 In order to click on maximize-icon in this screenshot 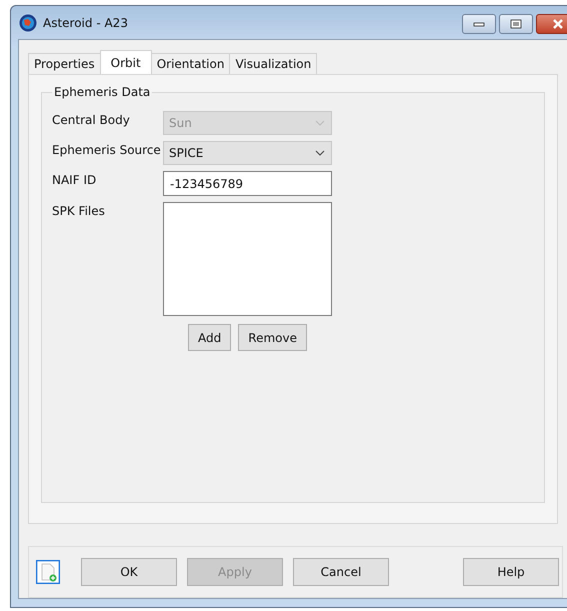, I will do `click(516, 24)`.